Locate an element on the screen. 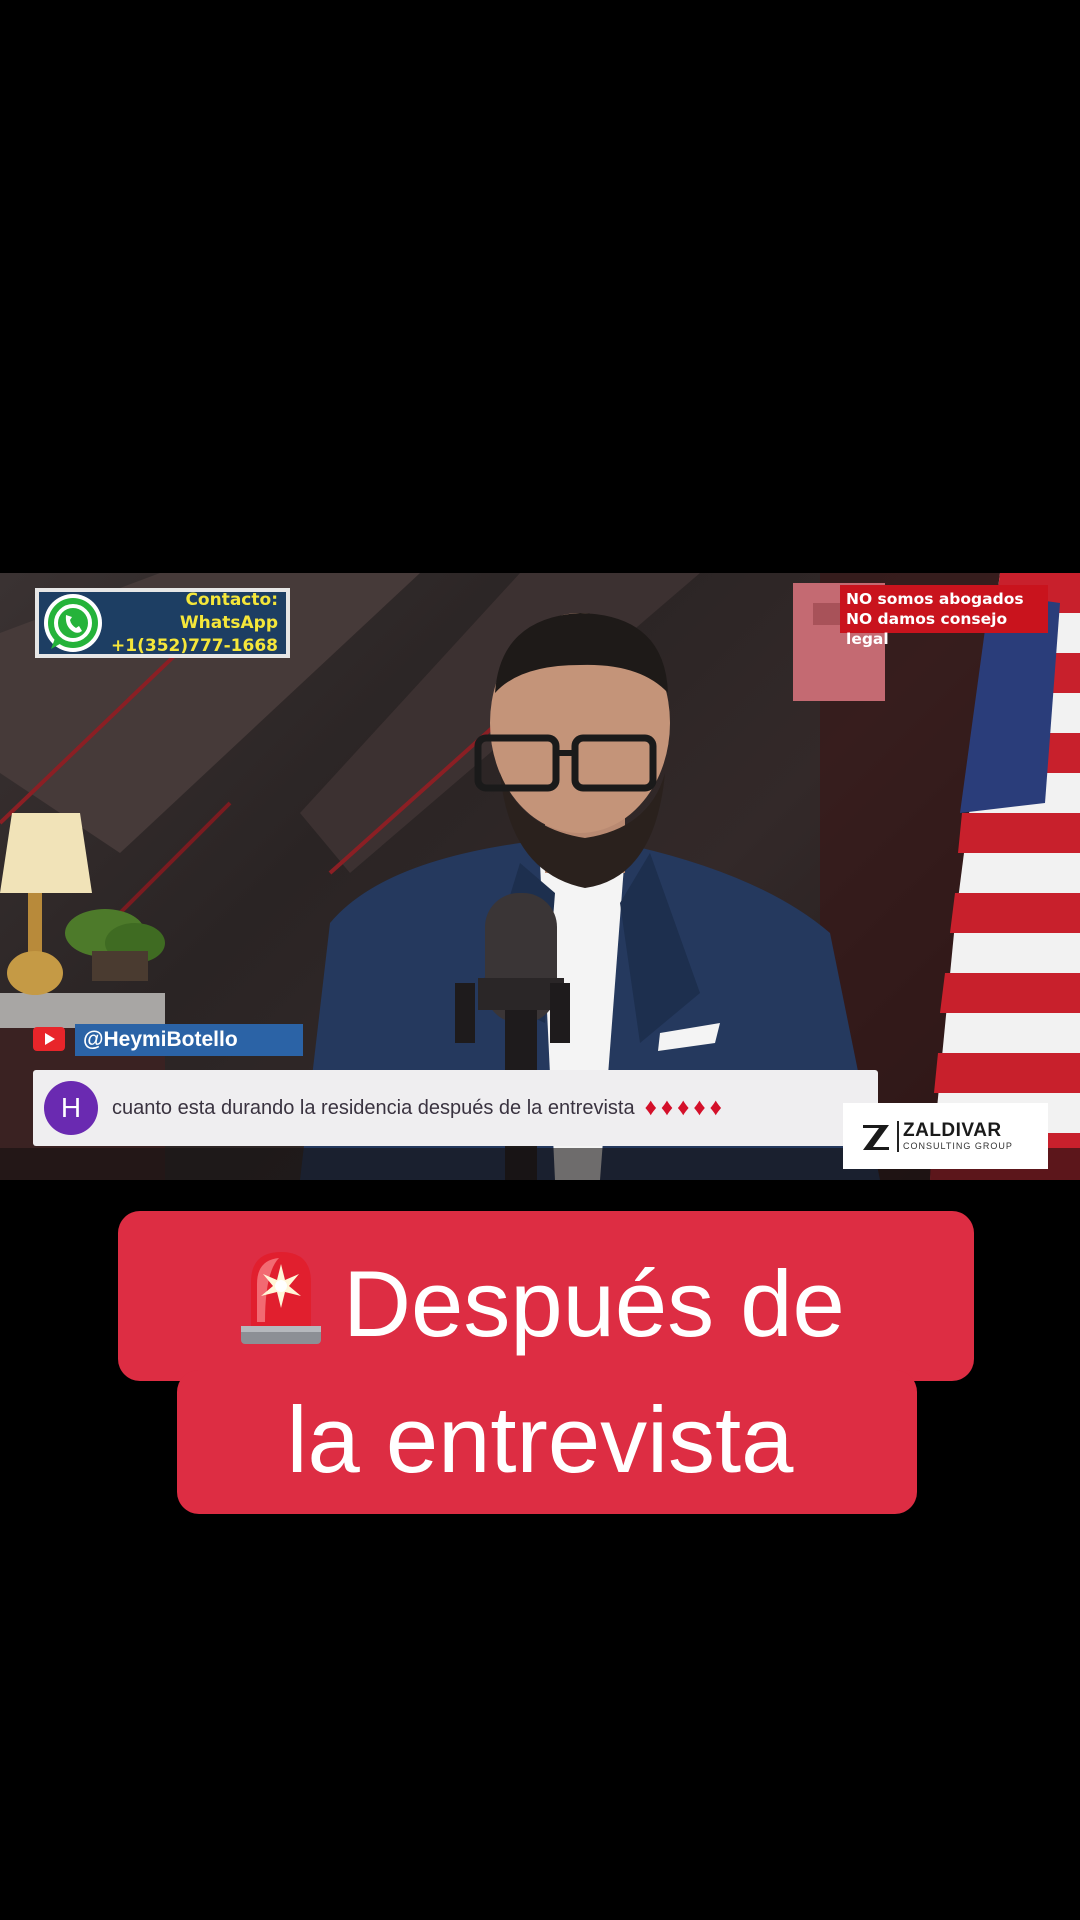  caption-line-1-wrap: Después de is located at coordinates (540, 1300).